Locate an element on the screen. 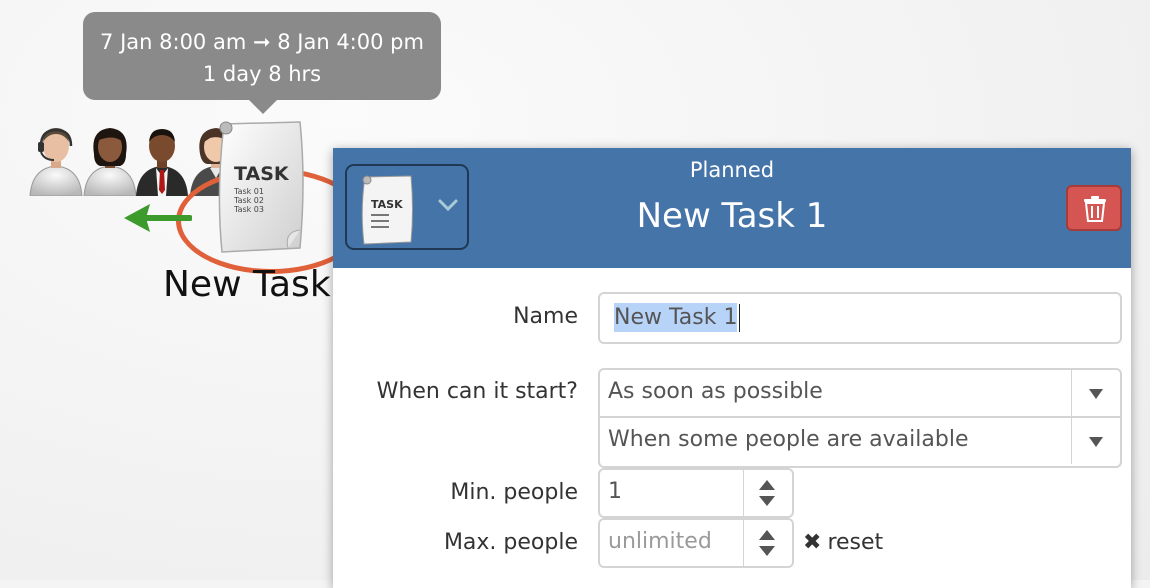 The height and width of the screenshot is (588, 1150). task-type-dropdown-button: TASK is located at coordinates (407, 207).